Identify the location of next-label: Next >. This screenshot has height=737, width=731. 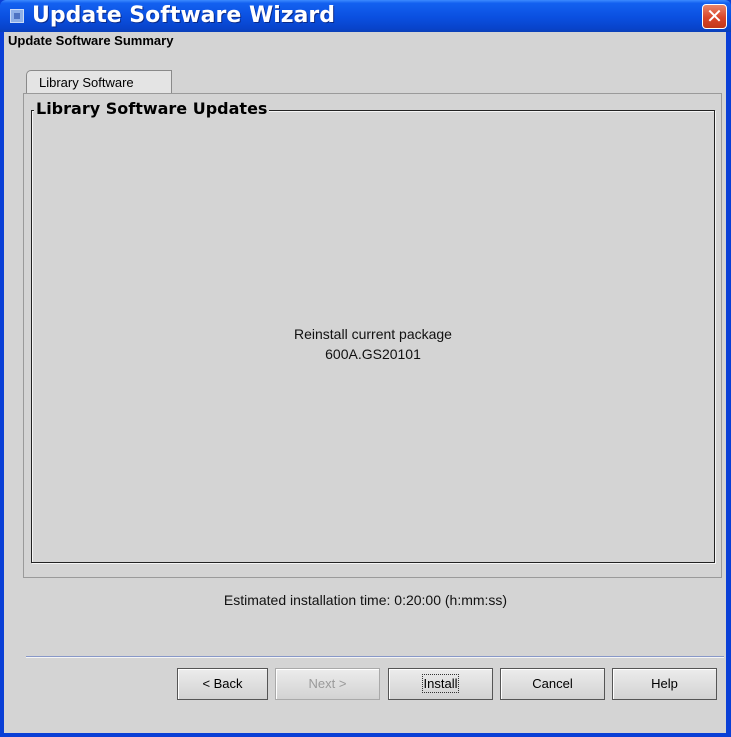
(327, 683).